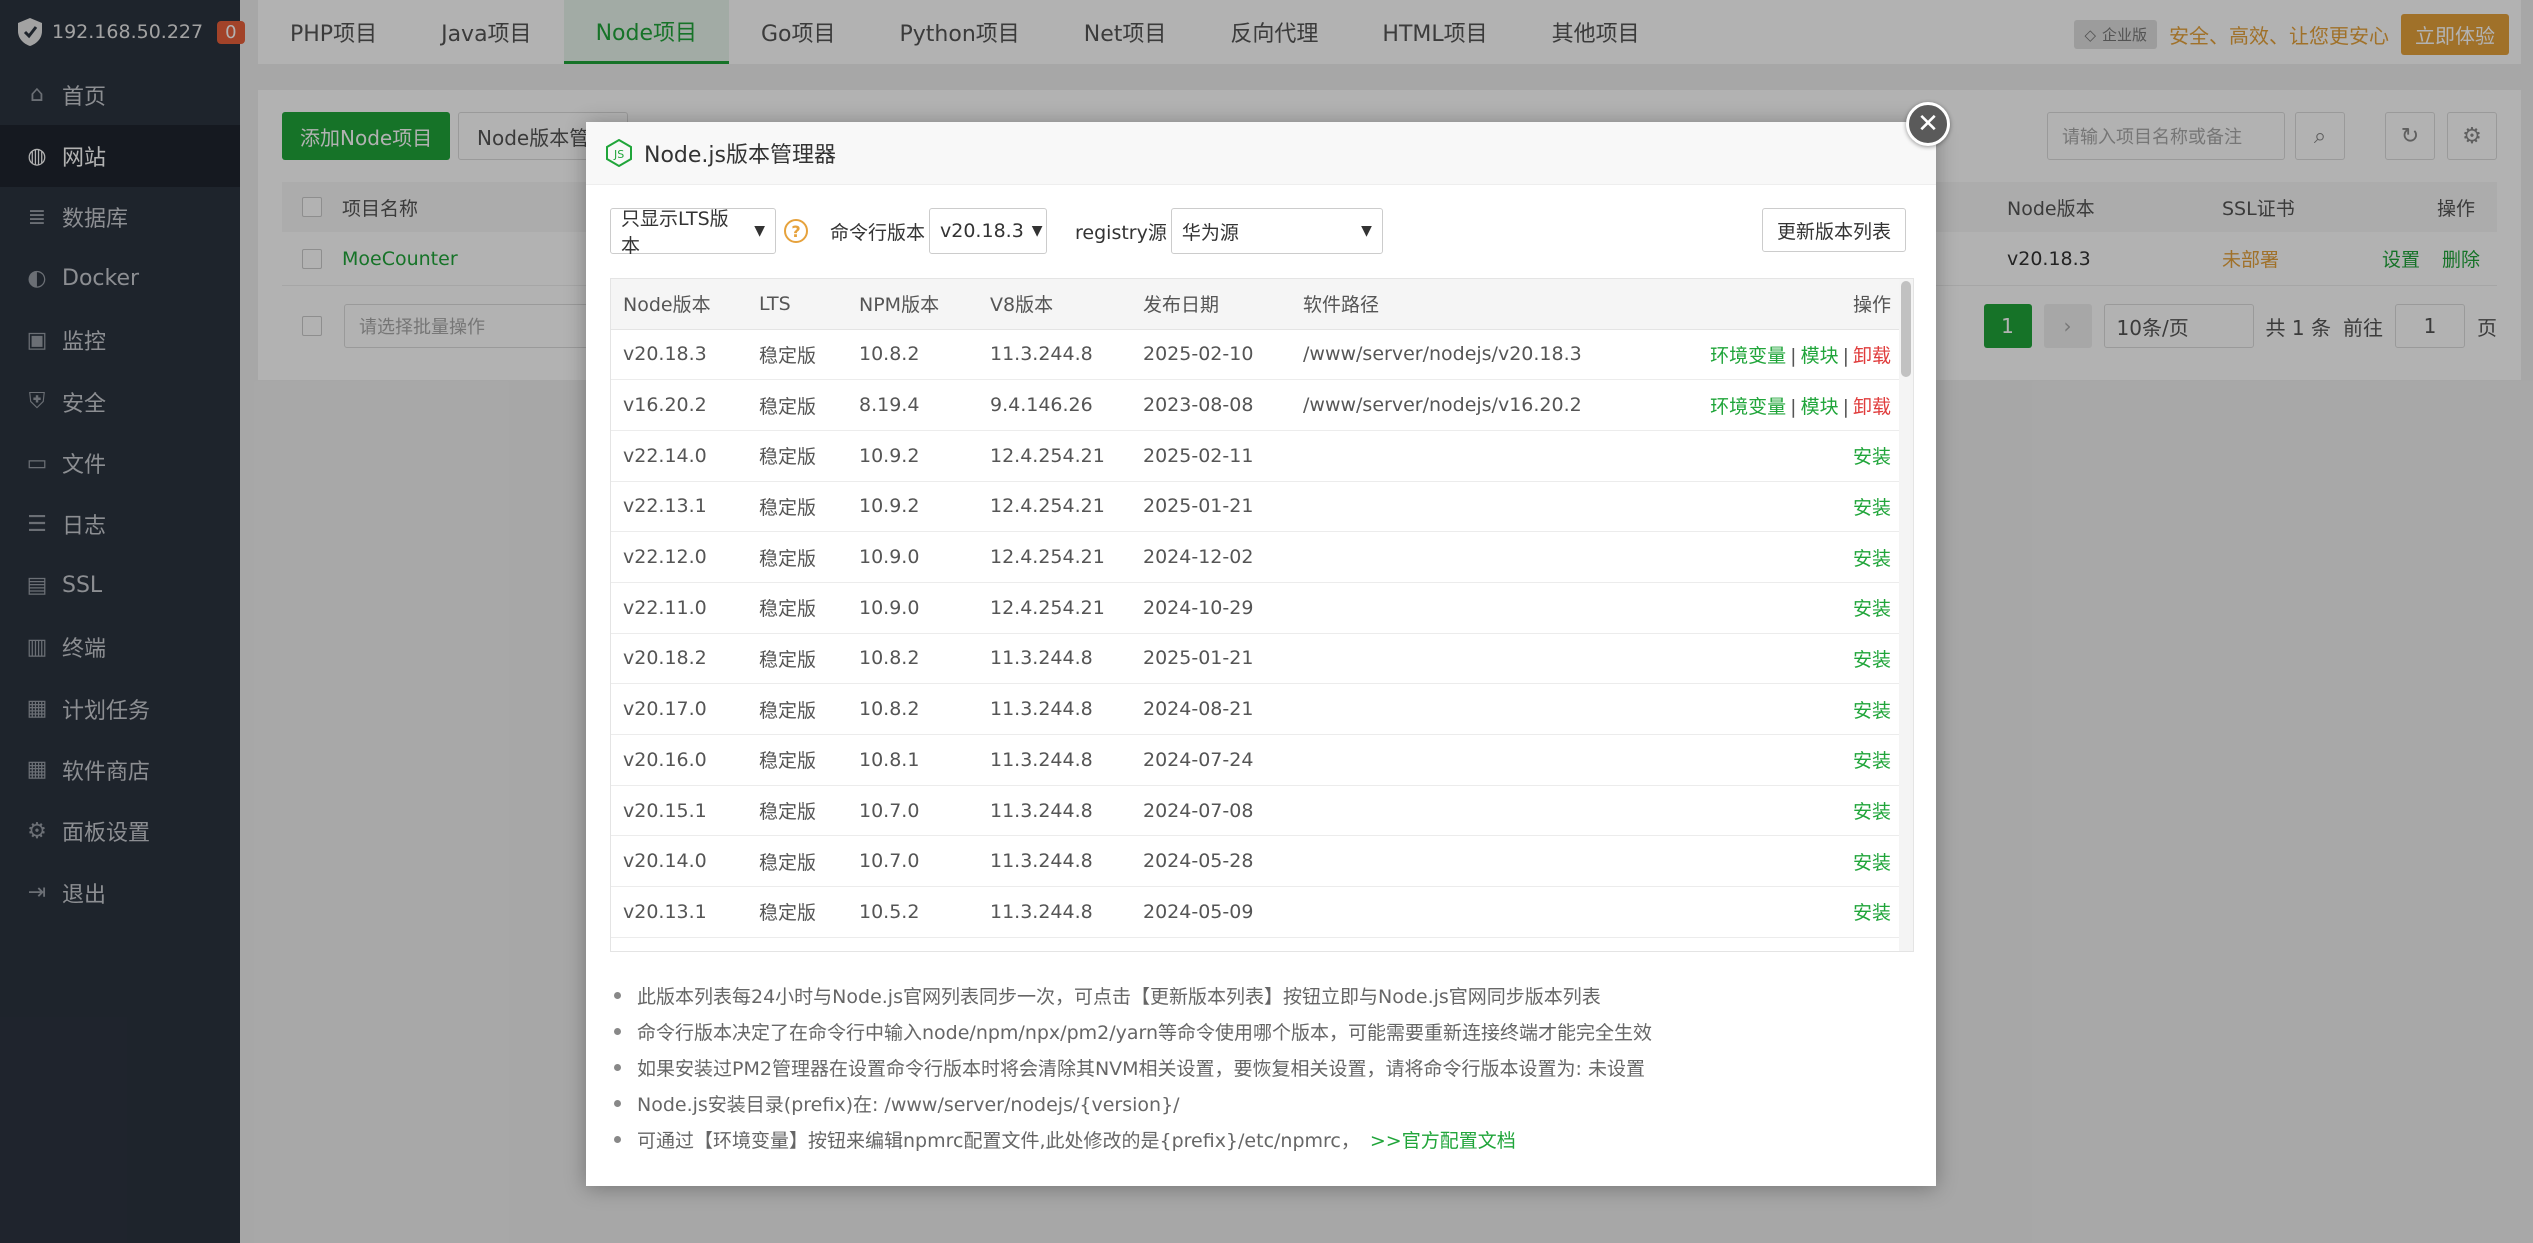 The height and width of the screenshot is (1243, 2533). Describe the element at coordinates (1211, 659) in the screenshot. I see `row-release-date: 2025-01-21` at that location.